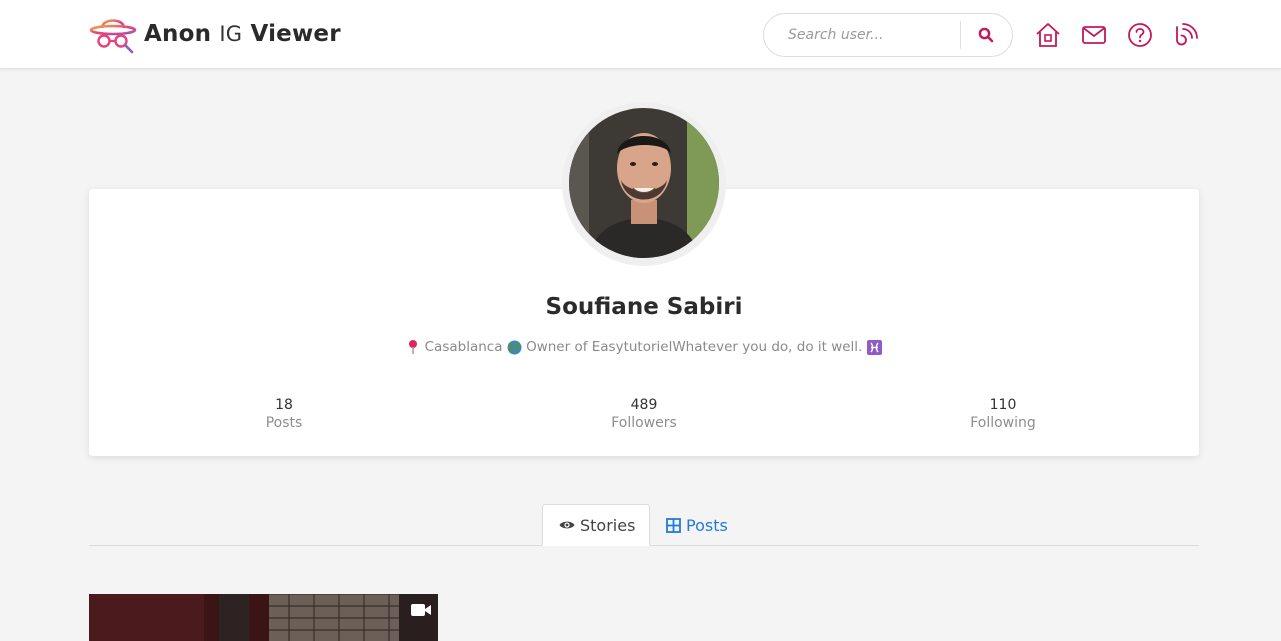 This screenshot has height=641, width=1281. I want to click on help-link, so click(1140, 35).